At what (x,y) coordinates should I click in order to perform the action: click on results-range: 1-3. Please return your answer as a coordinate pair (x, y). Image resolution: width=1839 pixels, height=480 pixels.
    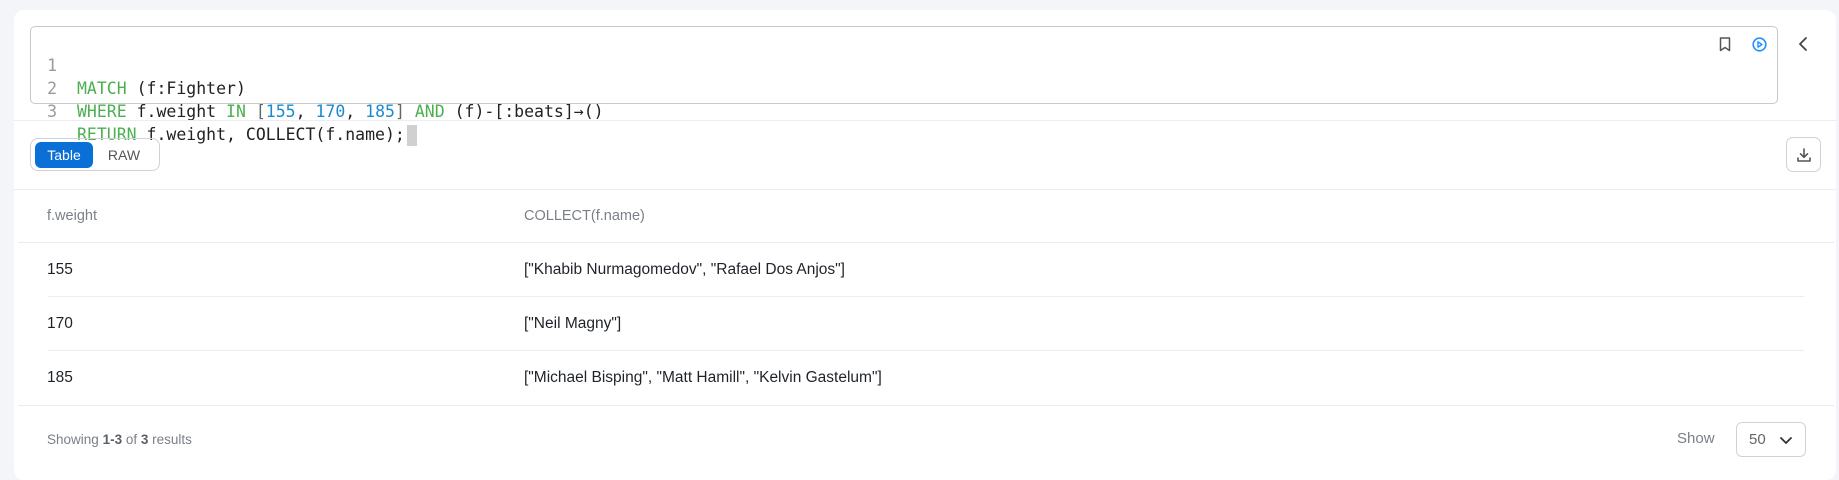
    Looking at the image, I should click on (112, 439).